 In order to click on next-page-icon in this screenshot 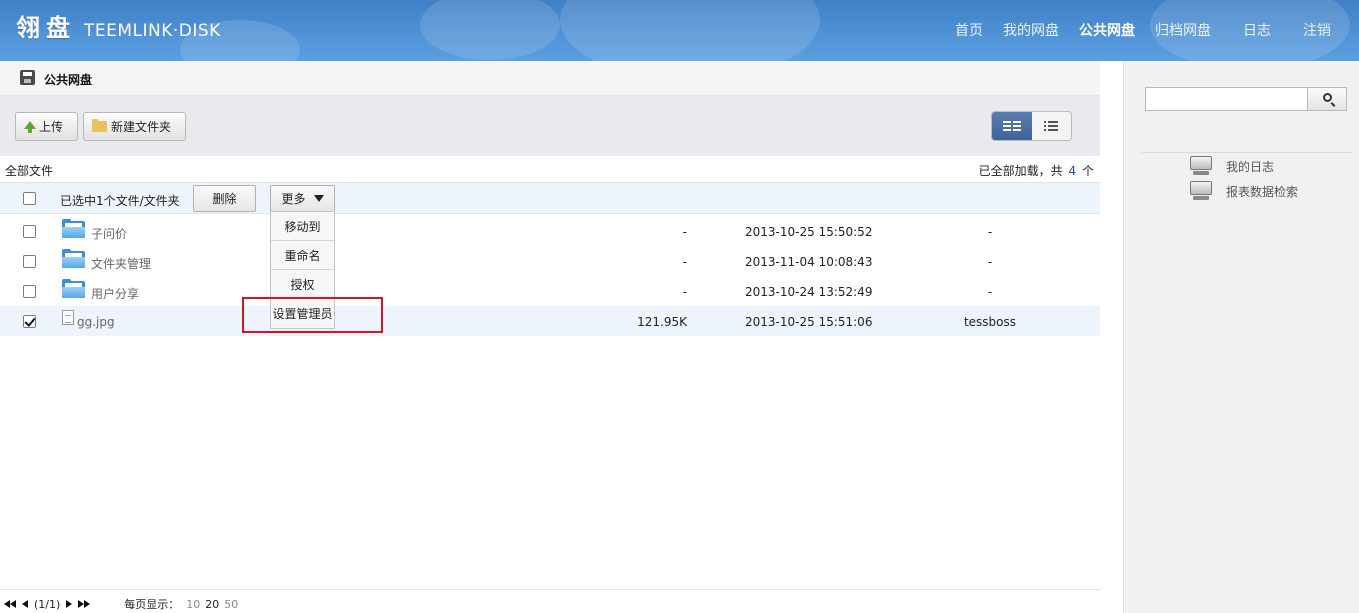, I will do `click(69, 604)`.